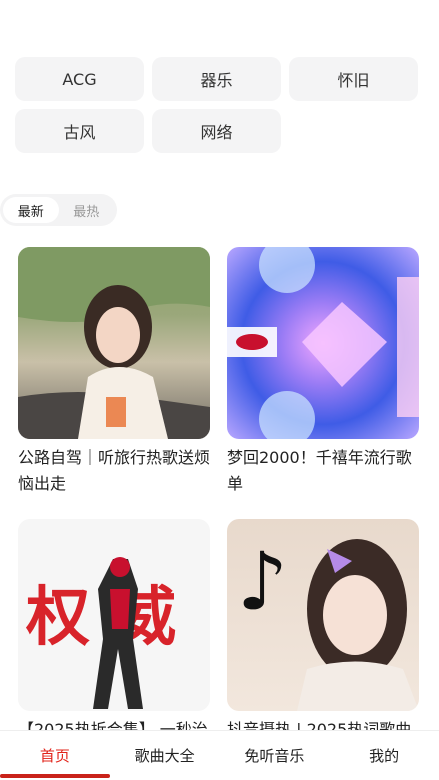  I want to click on genre-tags: ACG 器乐 怀旧 古风 网络, so click(220, 105).